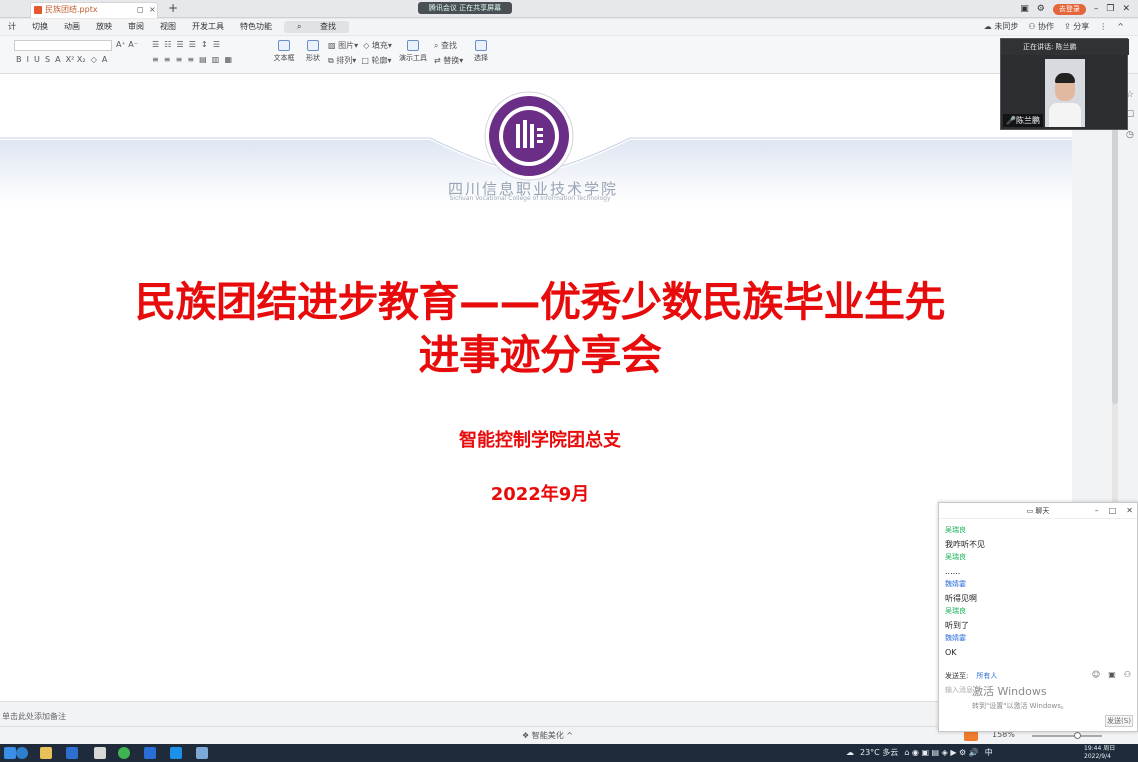 This screenshot has width=1138, height=762. Describe the element at coordinates (313, 51) in the screenshot. I see `shape-tool: 形状` at that location.